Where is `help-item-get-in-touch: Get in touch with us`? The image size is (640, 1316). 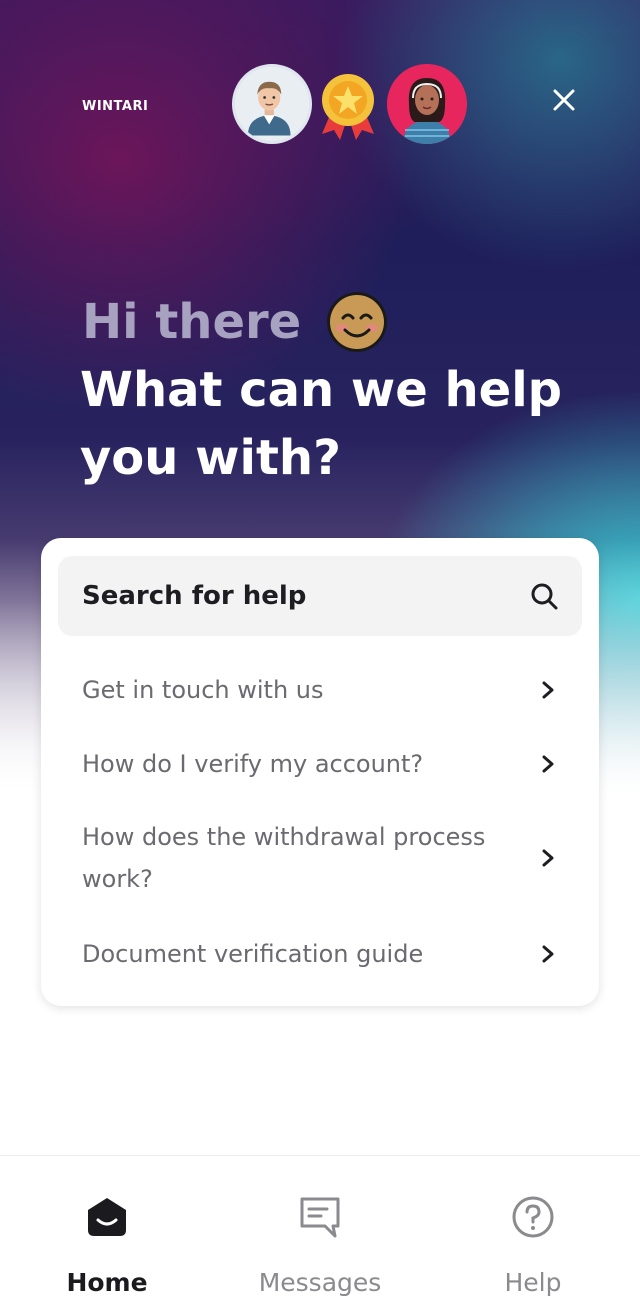 help-item-get-in-touch: Get in touch with us is located at coordinates (320, 690).